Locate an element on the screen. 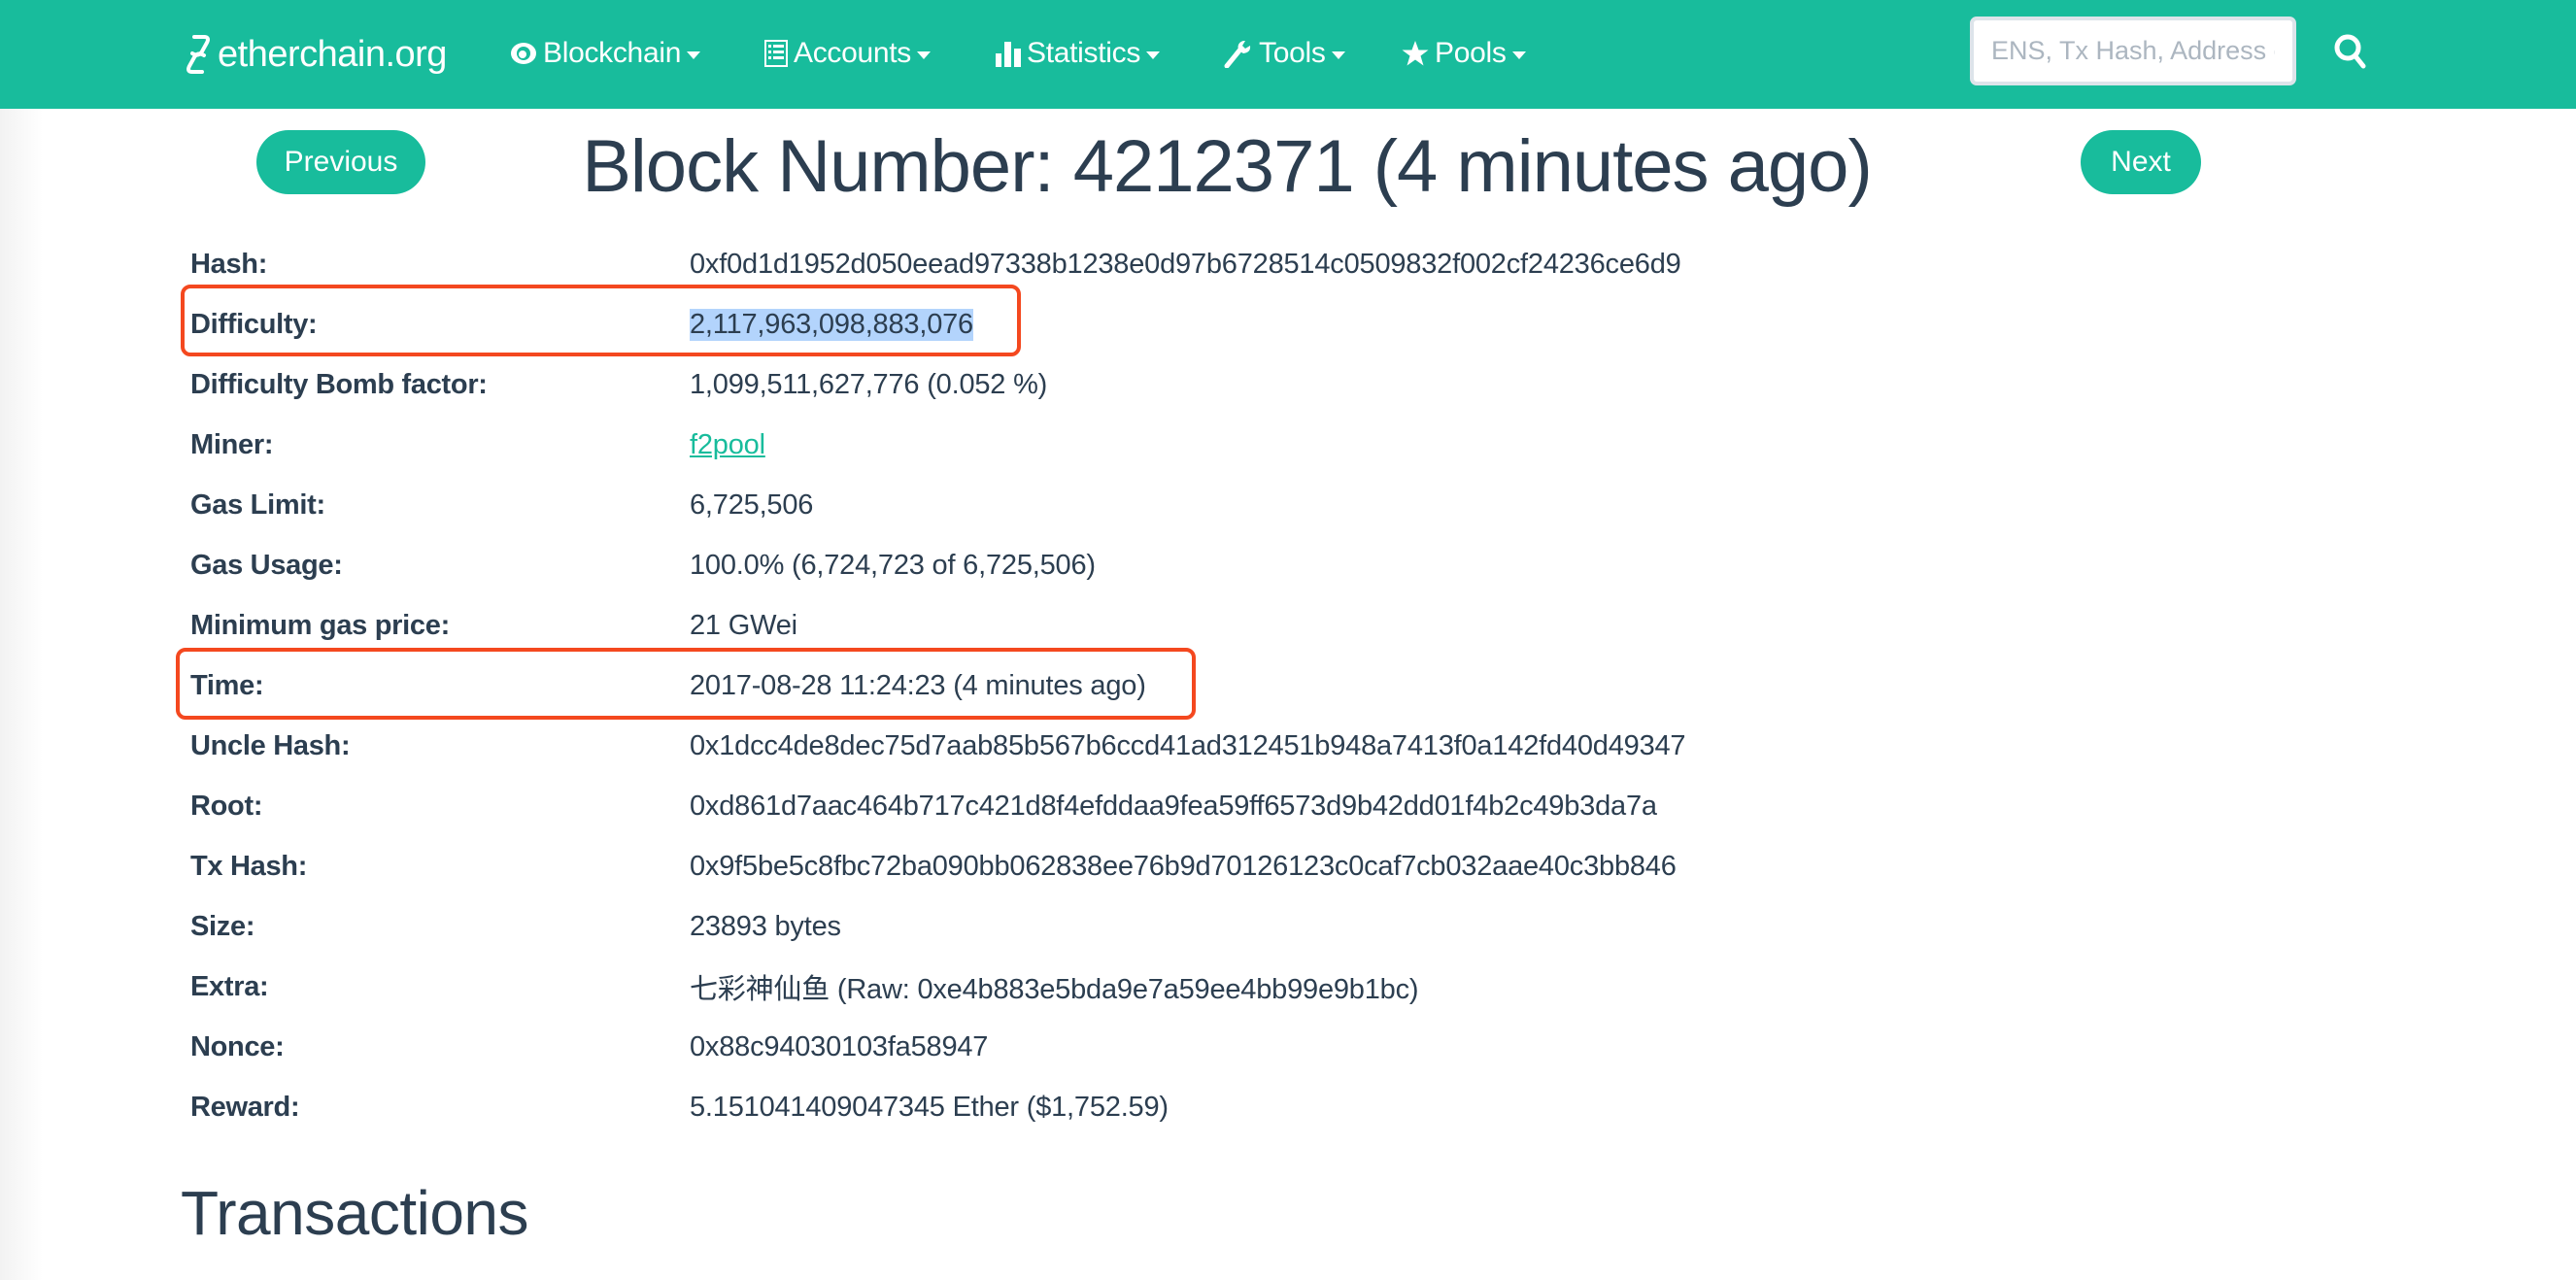  bar-chart-icon is located at coordinates (1008, 53).